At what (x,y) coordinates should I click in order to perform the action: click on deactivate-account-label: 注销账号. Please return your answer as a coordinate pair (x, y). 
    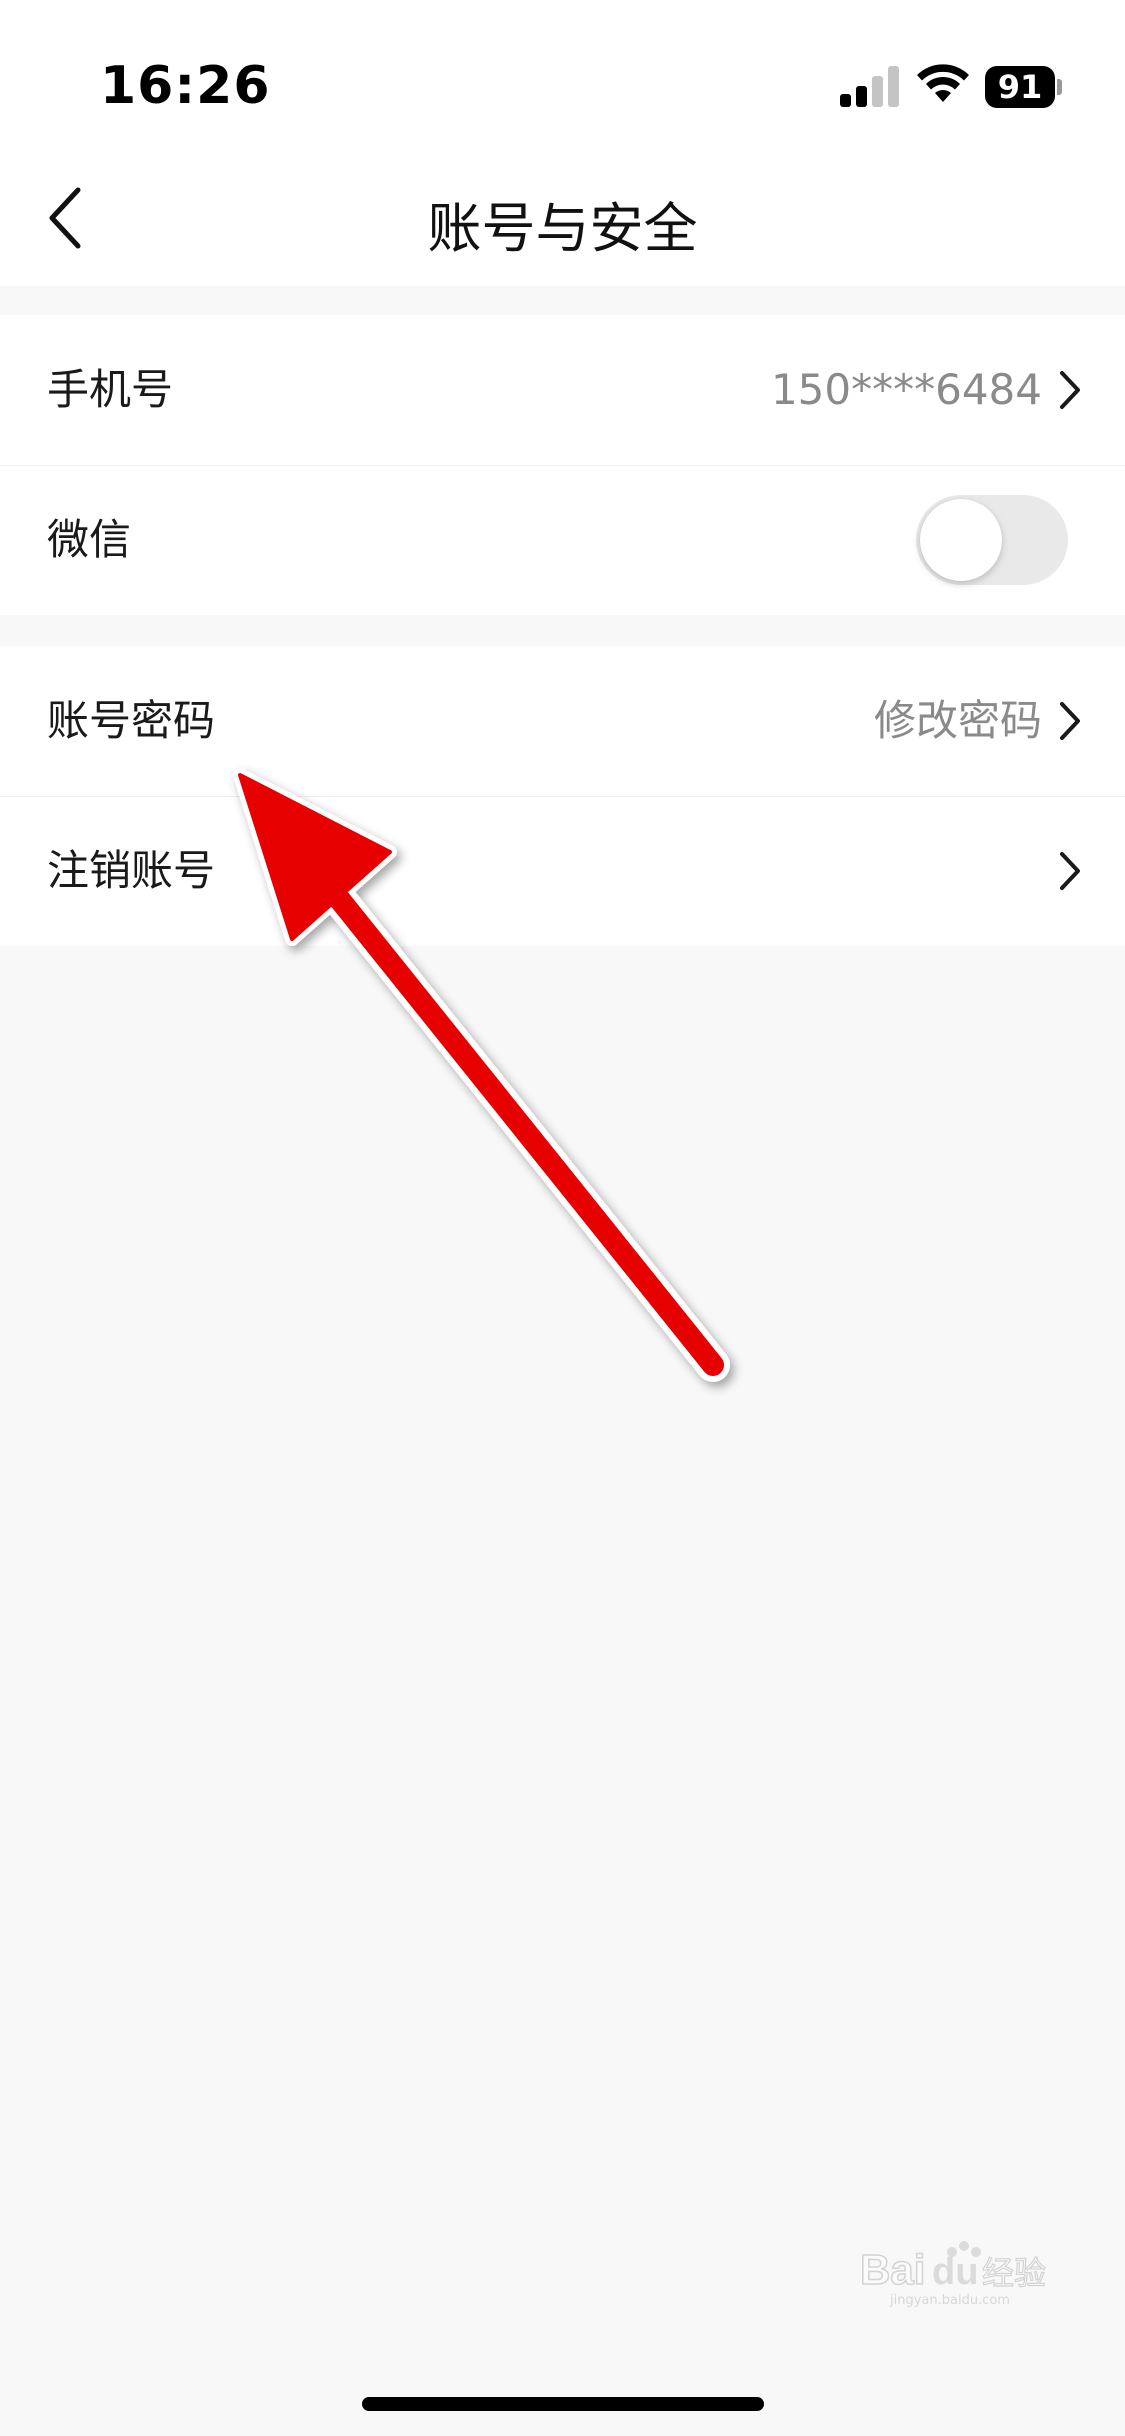
    Looking at the image, I should click on (131, 870).